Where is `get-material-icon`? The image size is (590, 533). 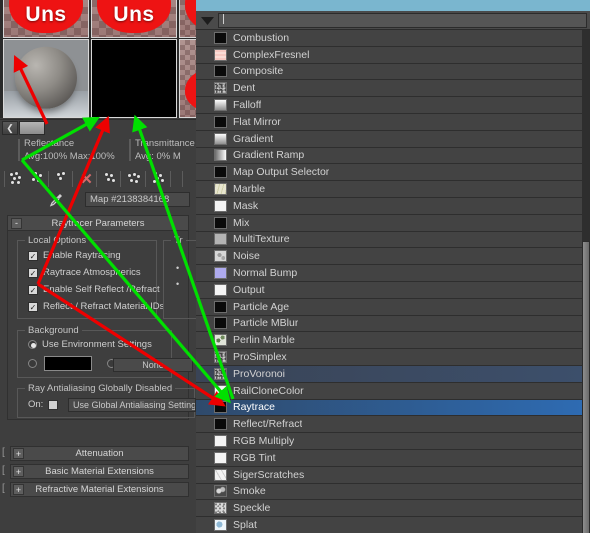 get-material-icon is located at coordinates (16, 179).